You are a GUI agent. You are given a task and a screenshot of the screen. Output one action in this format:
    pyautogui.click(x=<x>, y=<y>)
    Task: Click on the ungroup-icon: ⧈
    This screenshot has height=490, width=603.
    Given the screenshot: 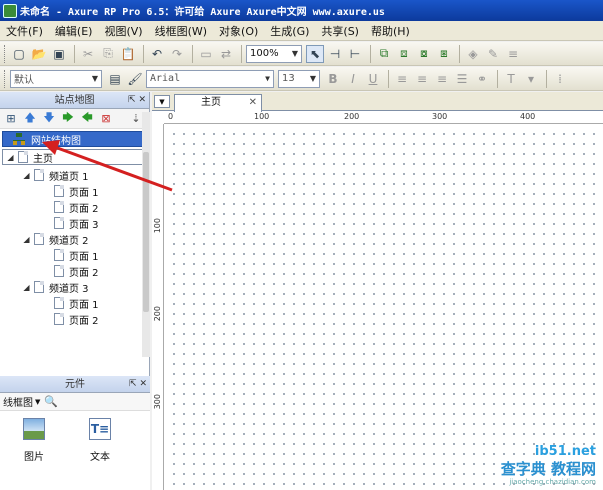 What is the action you would take?
    pyautogui.click(x=404, y=54)
    